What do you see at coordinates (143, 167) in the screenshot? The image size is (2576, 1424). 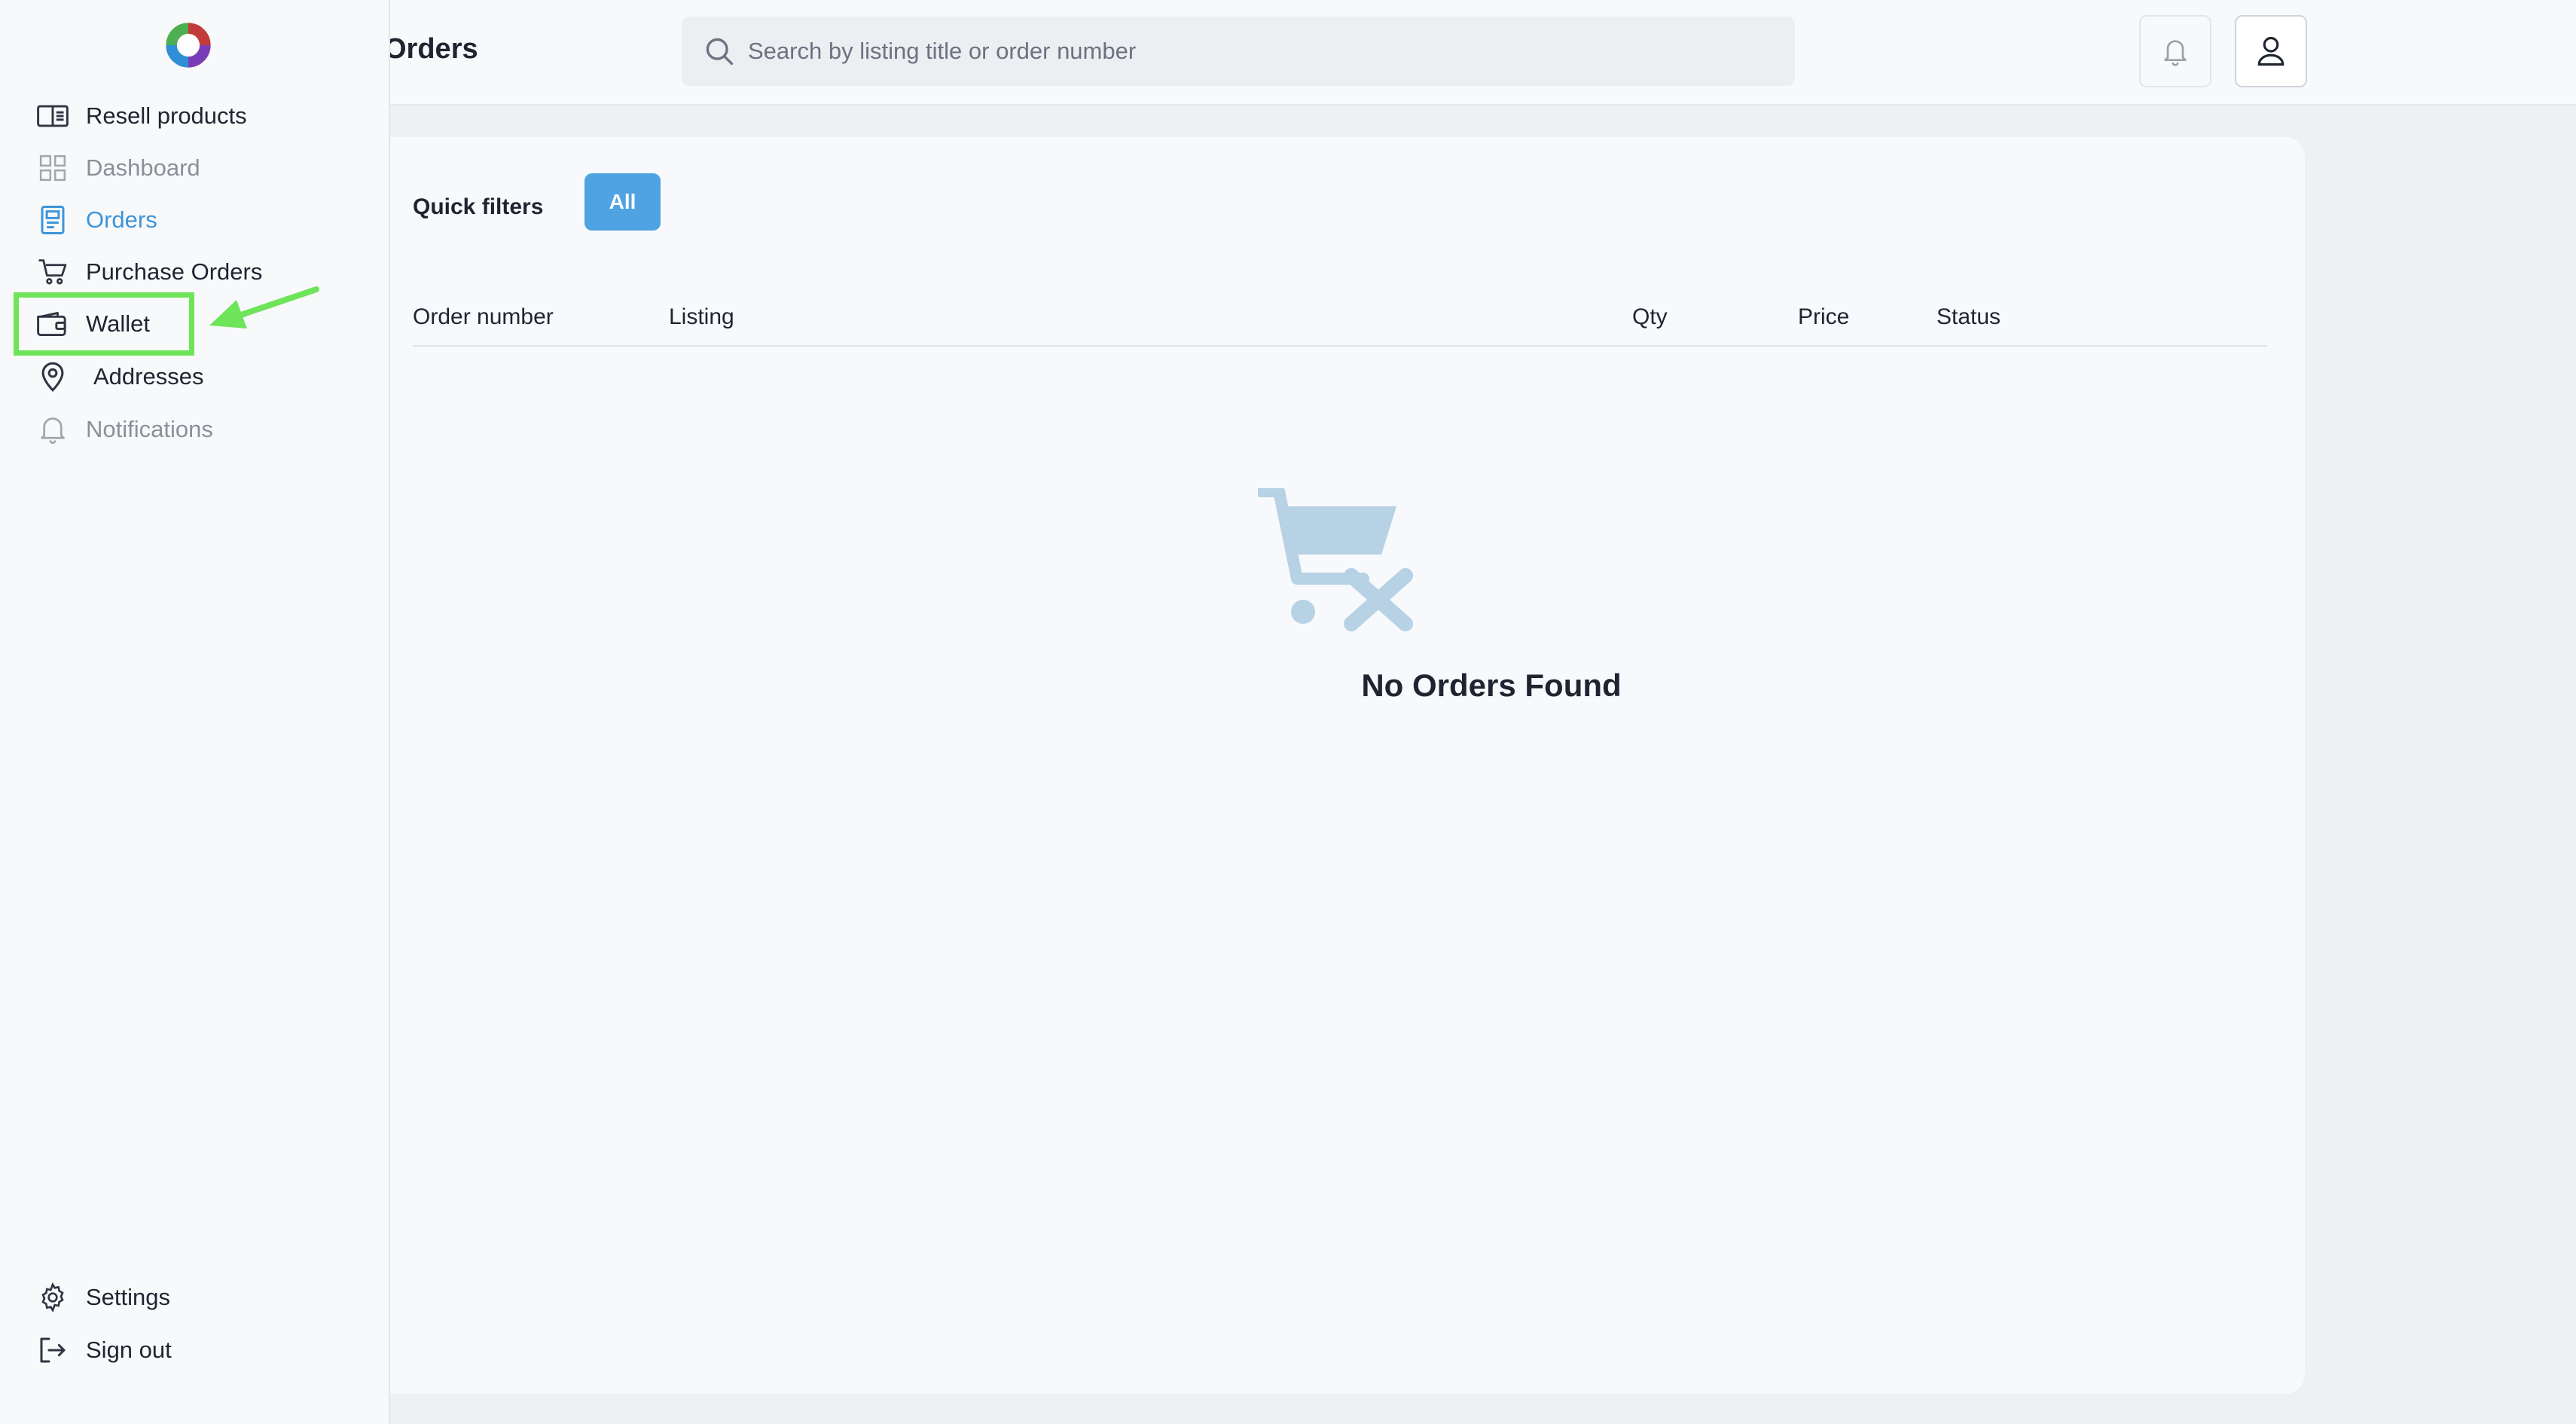 I see `sidebar-item-label: Dashboard` at bounding box center [143, 167].